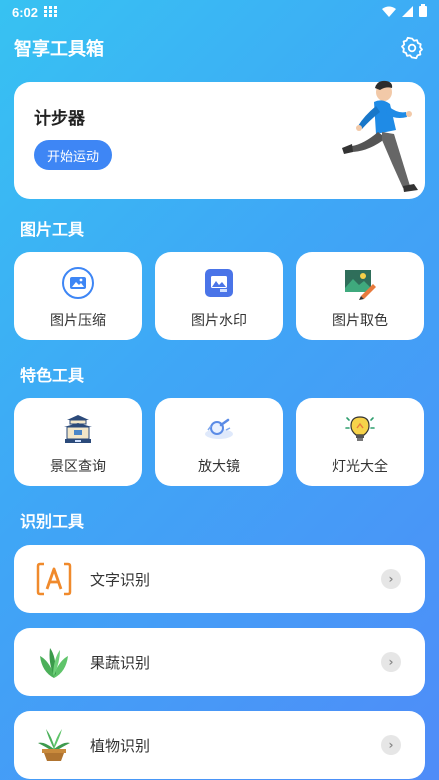 This screenshot has height=780, width=439. Describe the element at coordinates (360, 429) in the screenshot. I see `lightbulb-icon` at that location.